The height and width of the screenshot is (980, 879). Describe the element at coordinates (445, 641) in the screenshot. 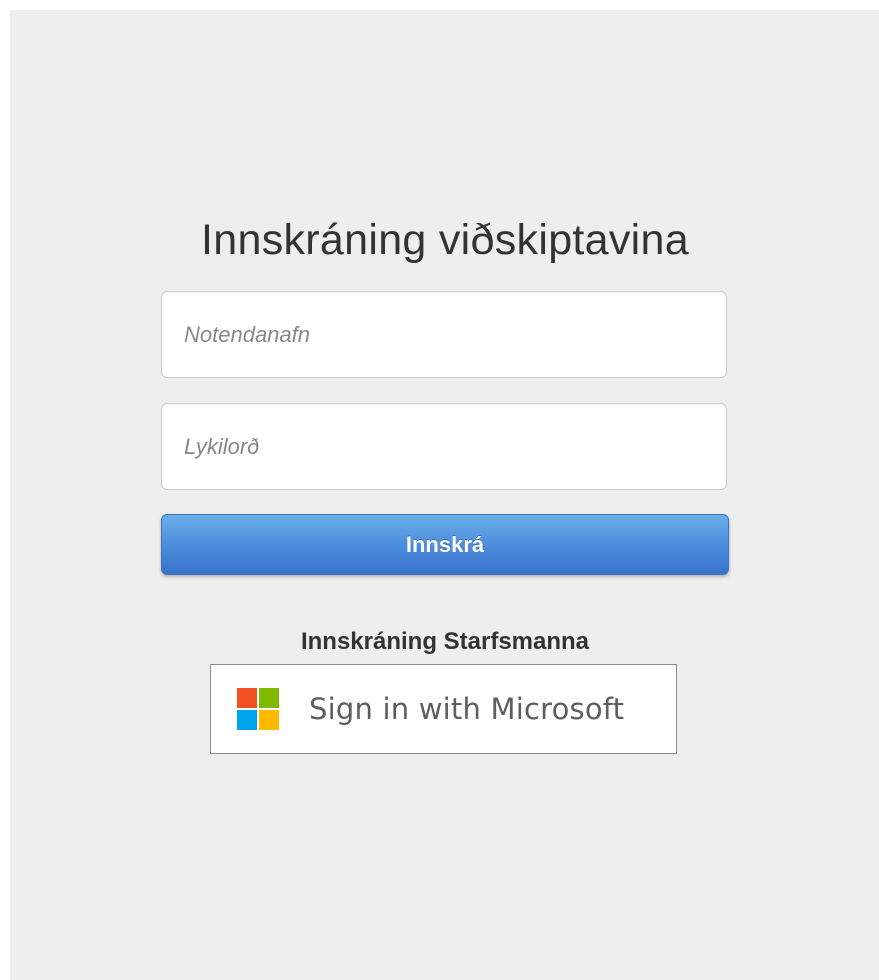

I see `staff-login-heading: Innskráning Starfsmanna` at that location.